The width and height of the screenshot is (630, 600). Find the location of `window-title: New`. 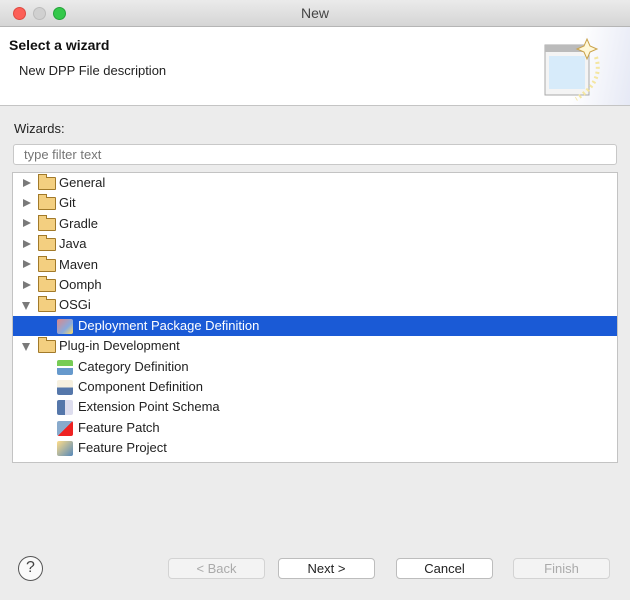

window-title: New is located at coordinates (314, 13).